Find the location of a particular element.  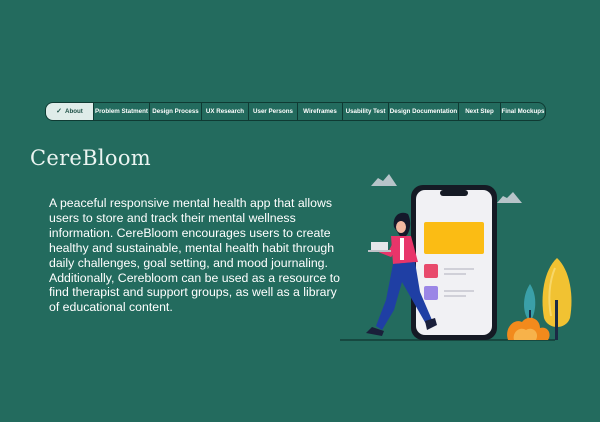

app-card-yellow is located at coordinates (454, 238).